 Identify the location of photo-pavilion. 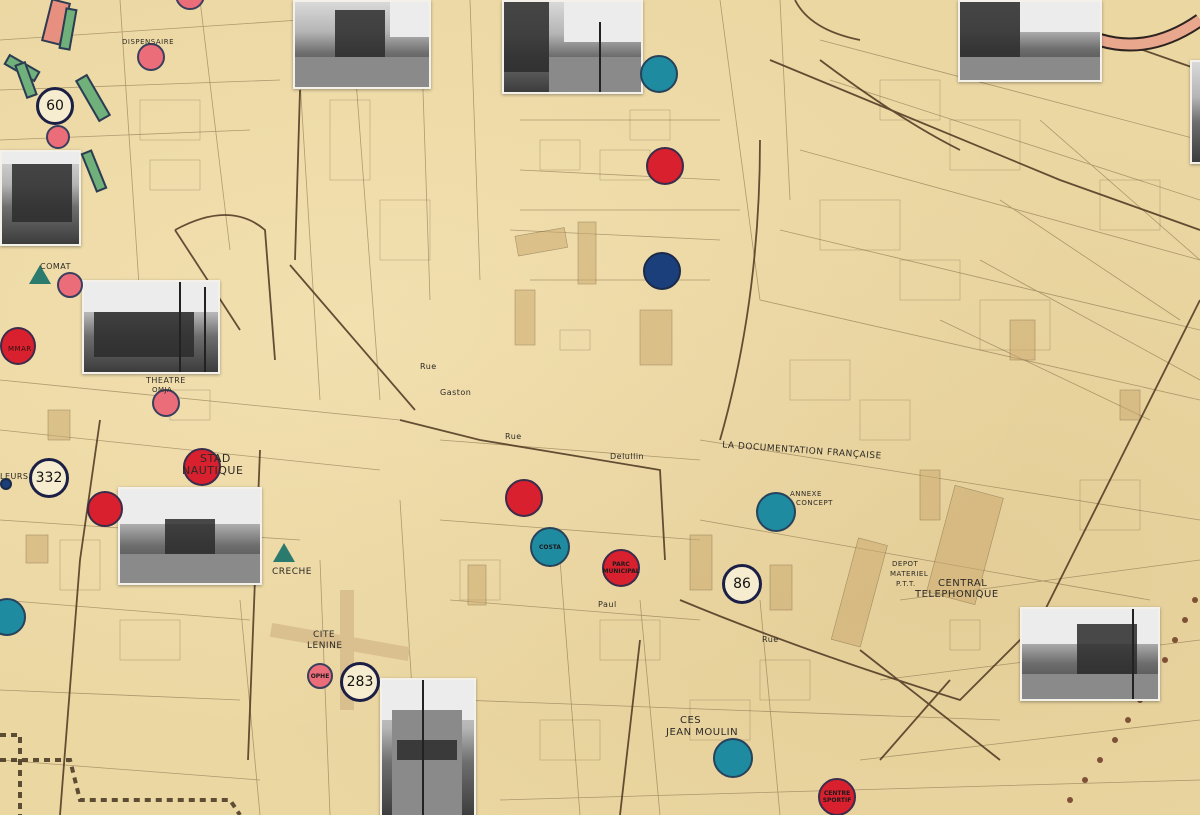
(151, 327).